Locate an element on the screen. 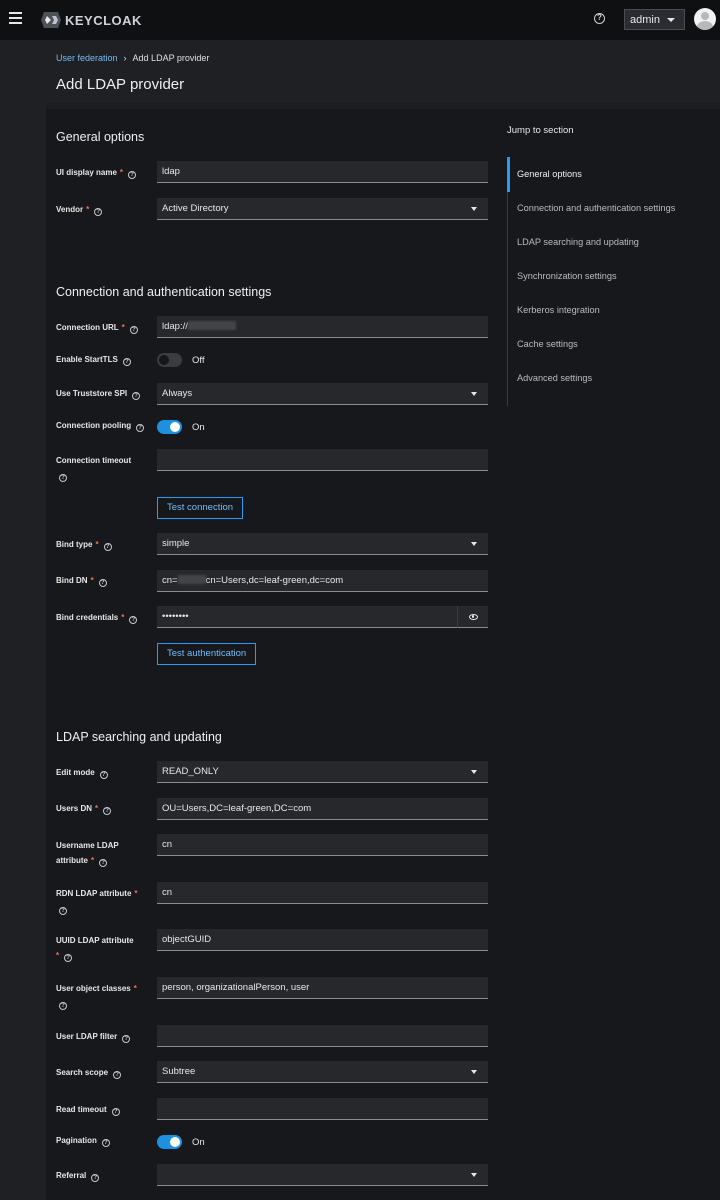 Image resolution: width=720 pixels, height=1200 pixels. connection-url-input: ldap:// is located at coordinates (322, 327).